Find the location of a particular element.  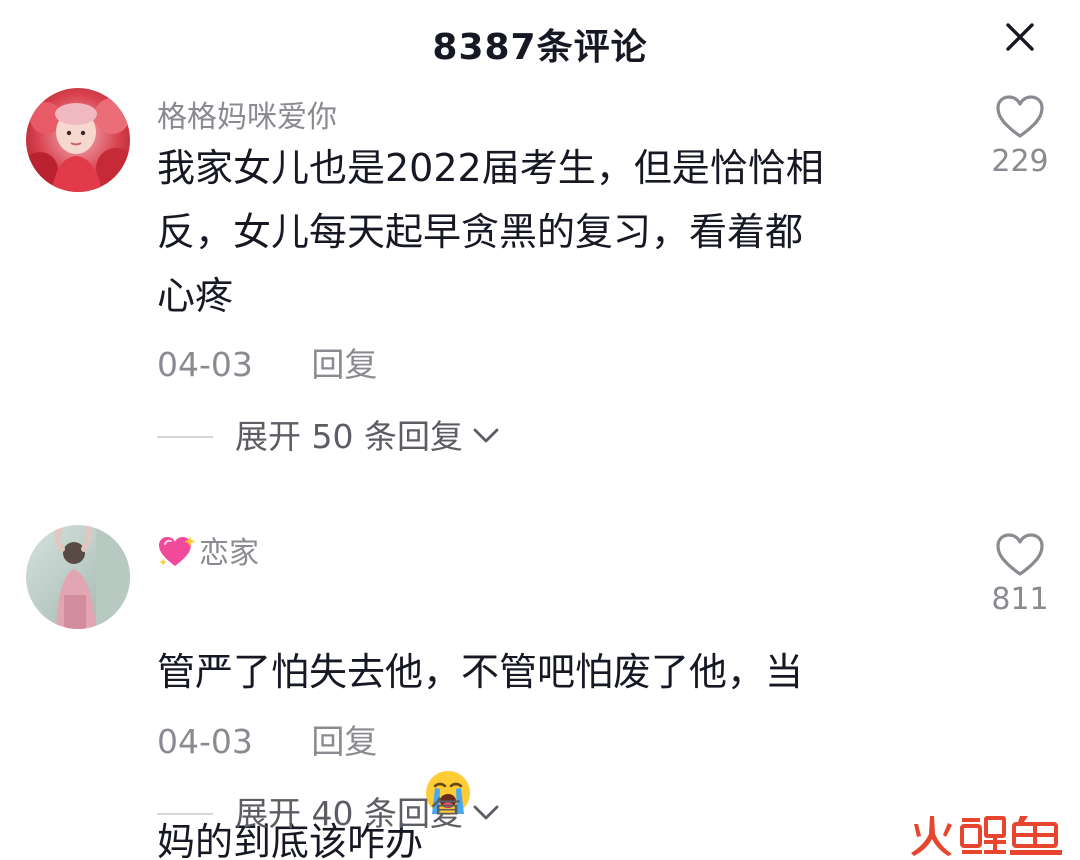

like-button: 811 is located at coordinates (1020, 574).